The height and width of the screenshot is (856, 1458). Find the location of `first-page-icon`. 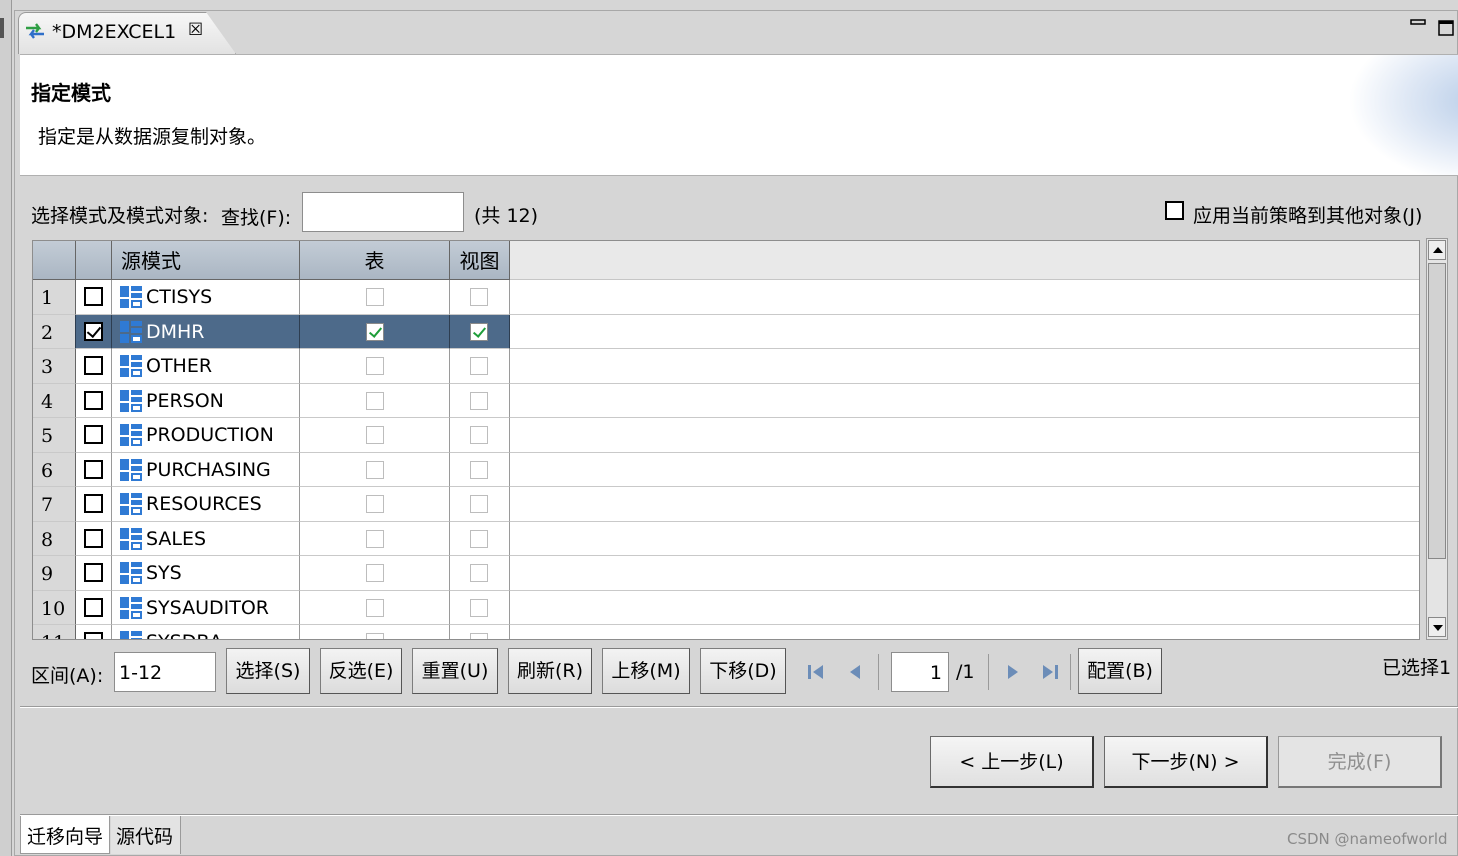

first-page-icon is located at coordinates (816, 672).